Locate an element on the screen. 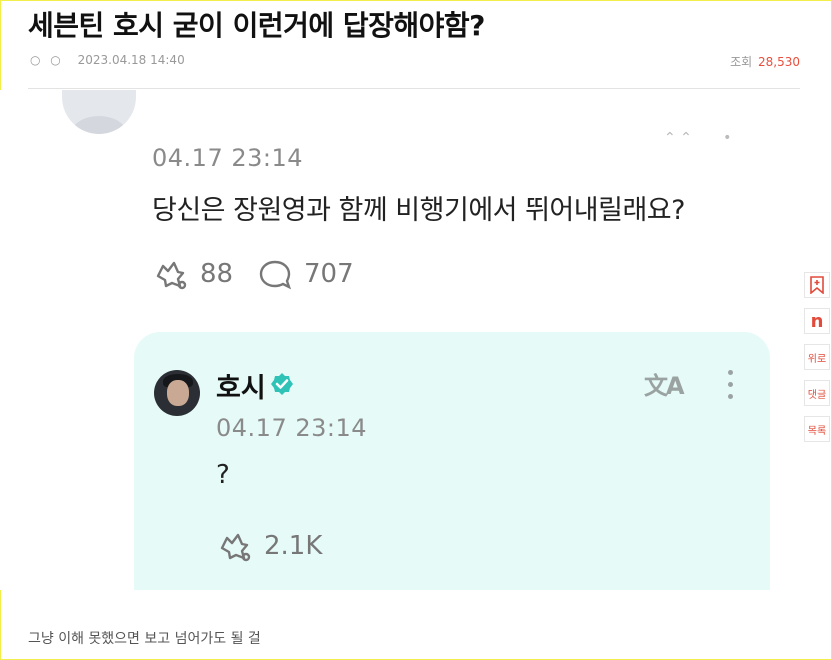 The image size is (832, 660). comments-button: 댓글 is located at coordinates (817, 393).